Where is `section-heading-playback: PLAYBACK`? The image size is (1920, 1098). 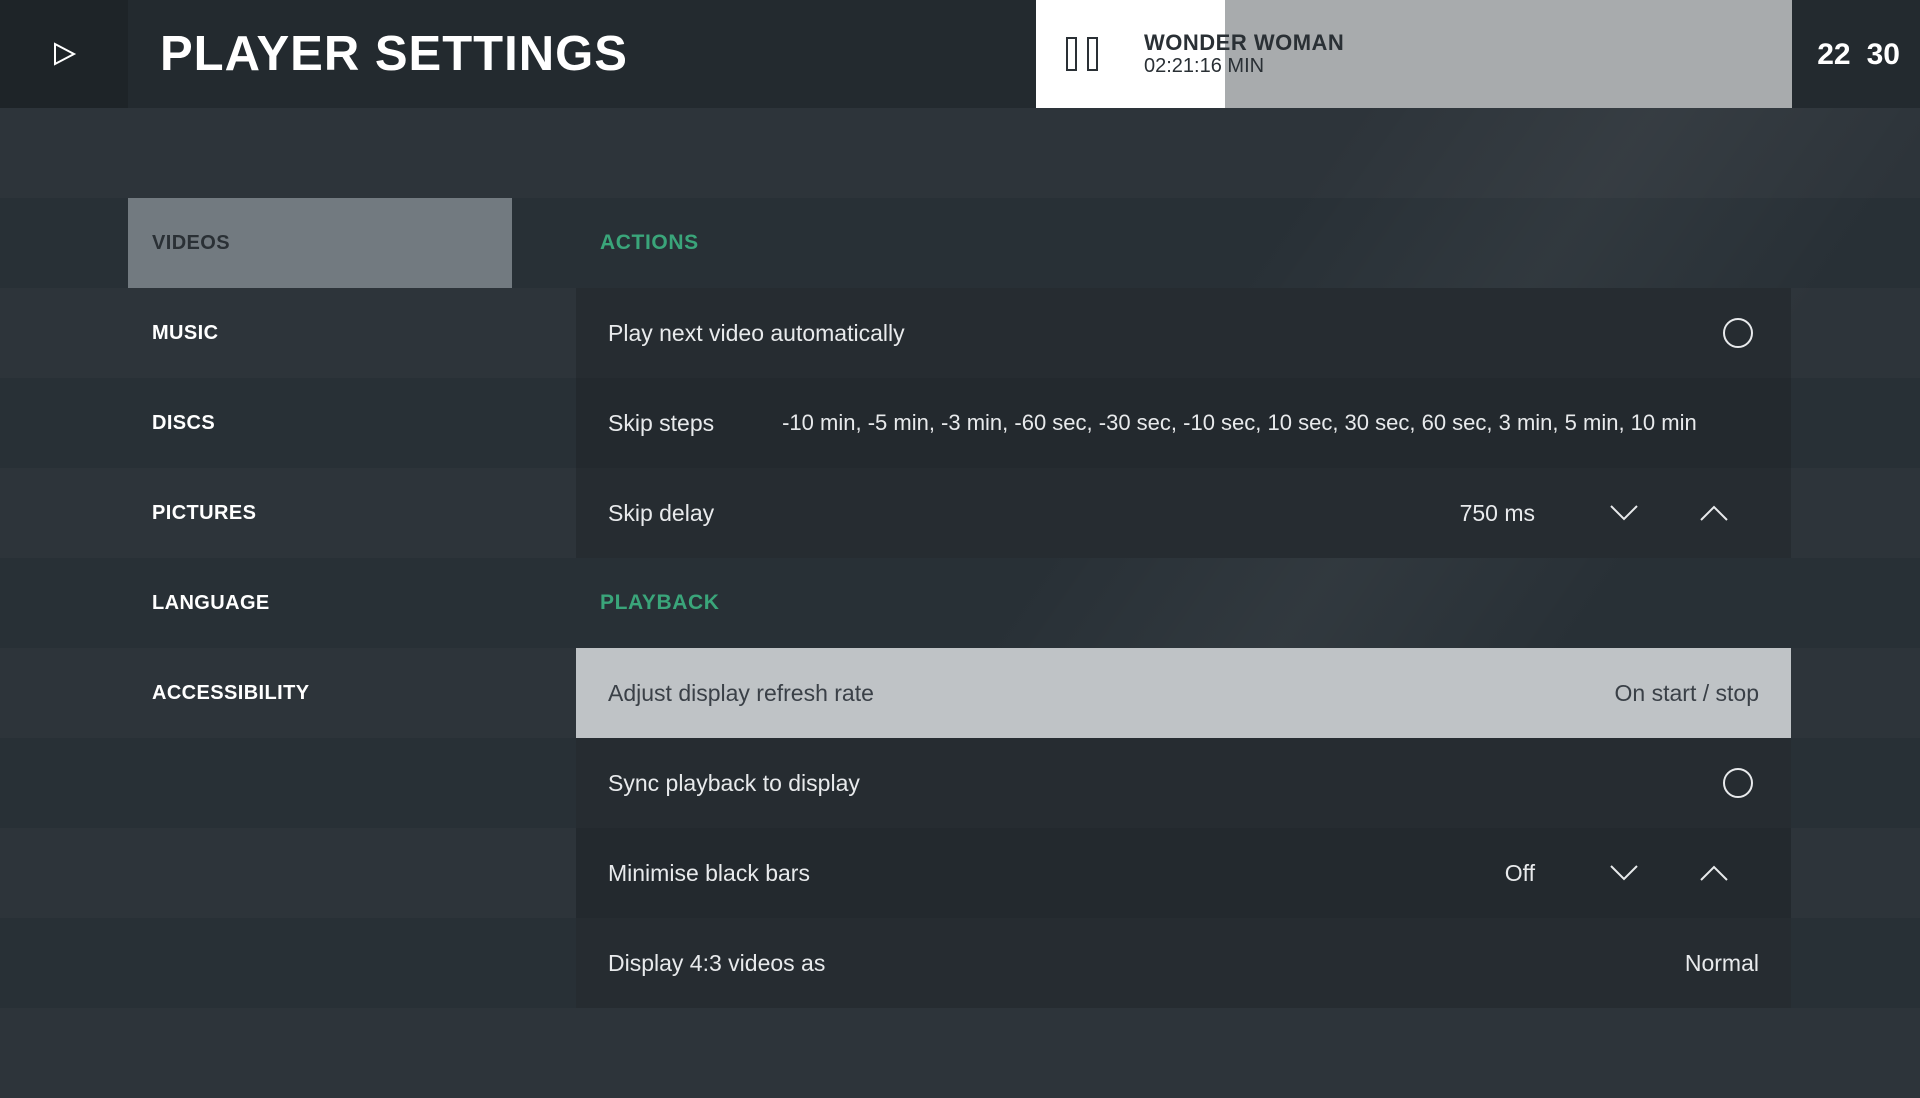
section-heading-playback: PLAYBACK is located at coordinates (660, 602).